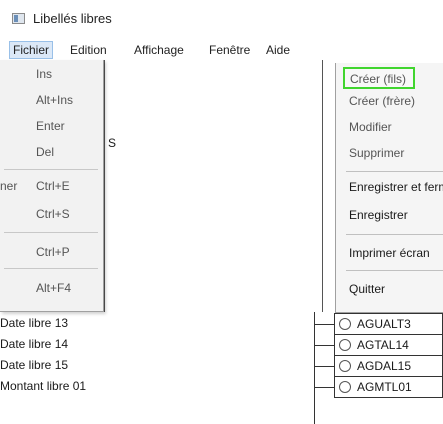 This screenshot has height=424, width=443. What do you see at coordinates (396, 289) in the screenshot?
I see `menu-item-quitter: Quitter` at bounding box center [396, 289].